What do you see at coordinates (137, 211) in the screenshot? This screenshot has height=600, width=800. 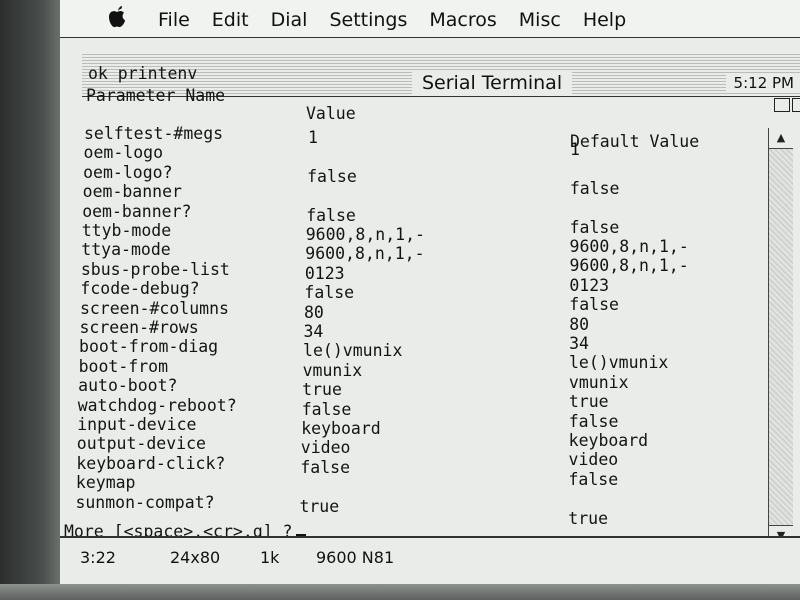 I see `parameter-name: oem-banner?` at bounding box center [137, 211].